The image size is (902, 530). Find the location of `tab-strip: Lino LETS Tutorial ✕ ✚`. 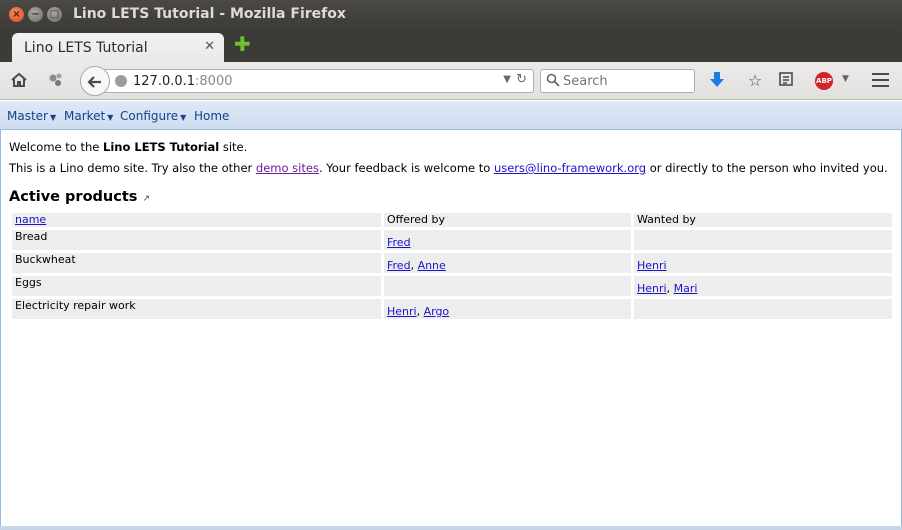

tab-strip: Lino LETS Tutorial ✕ ✚ is located at coordinates (451, 46).